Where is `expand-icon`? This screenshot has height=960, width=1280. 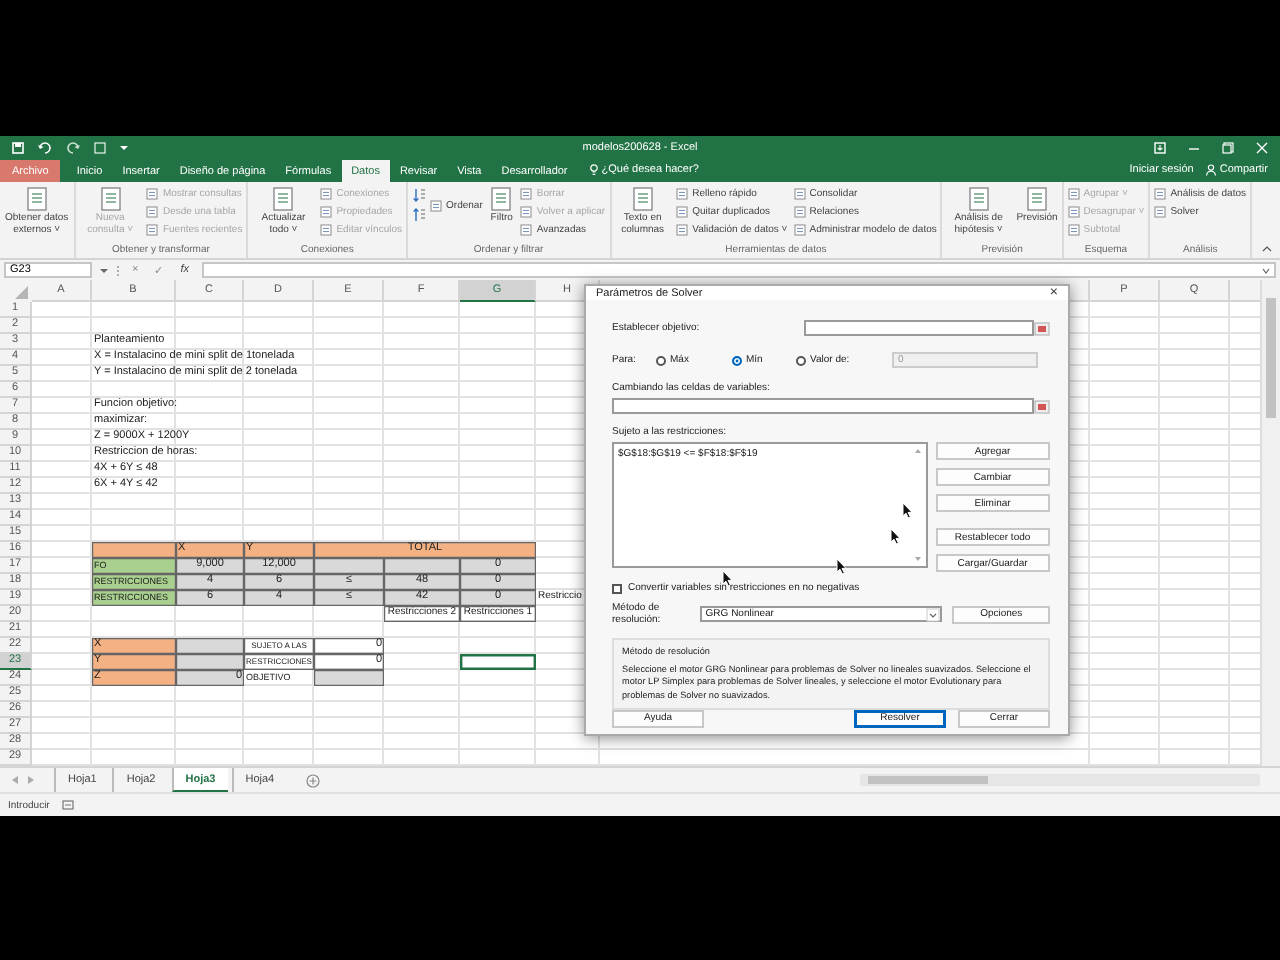
expand-icon is located at coordinates (1266, 270).